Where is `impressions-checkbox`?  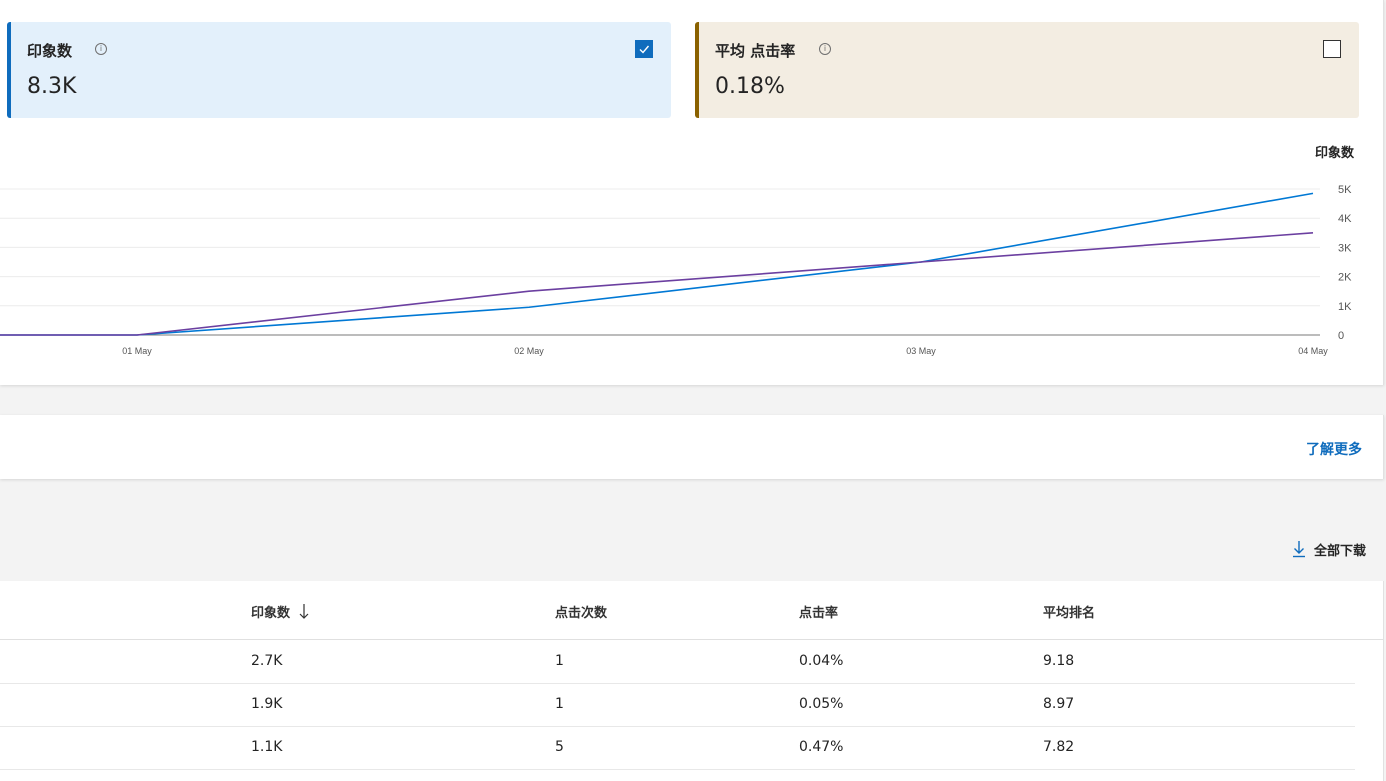
impressions-checkbox is located at coordinates (644, 49).